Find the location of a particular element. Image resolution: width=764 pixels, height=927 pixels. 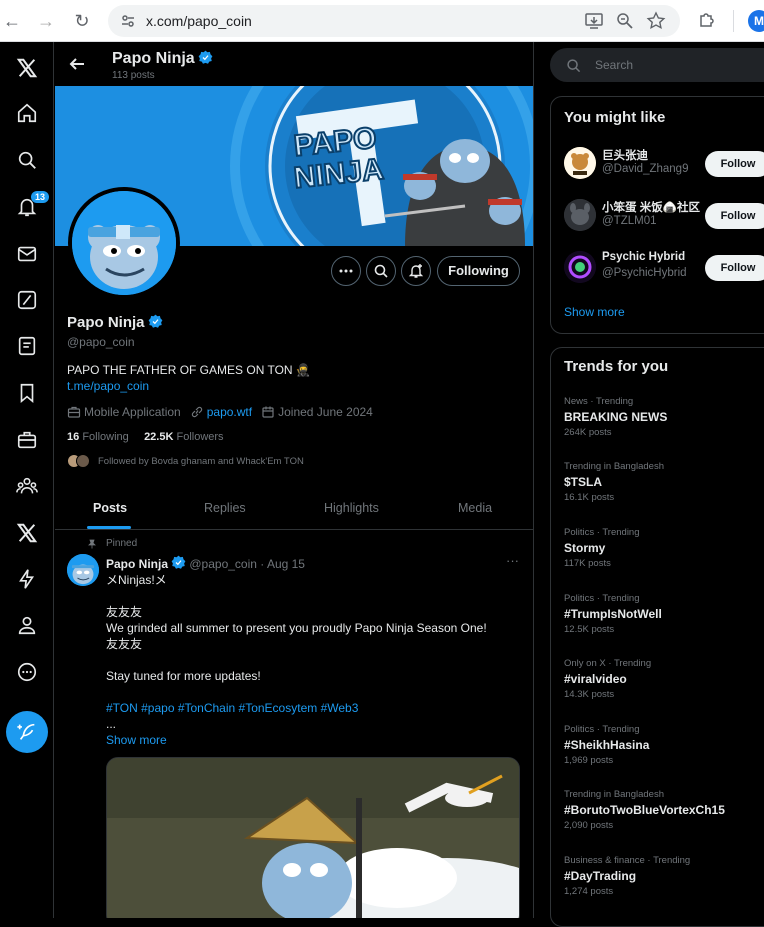

search-profile-button is located at coordinates (381, 271).